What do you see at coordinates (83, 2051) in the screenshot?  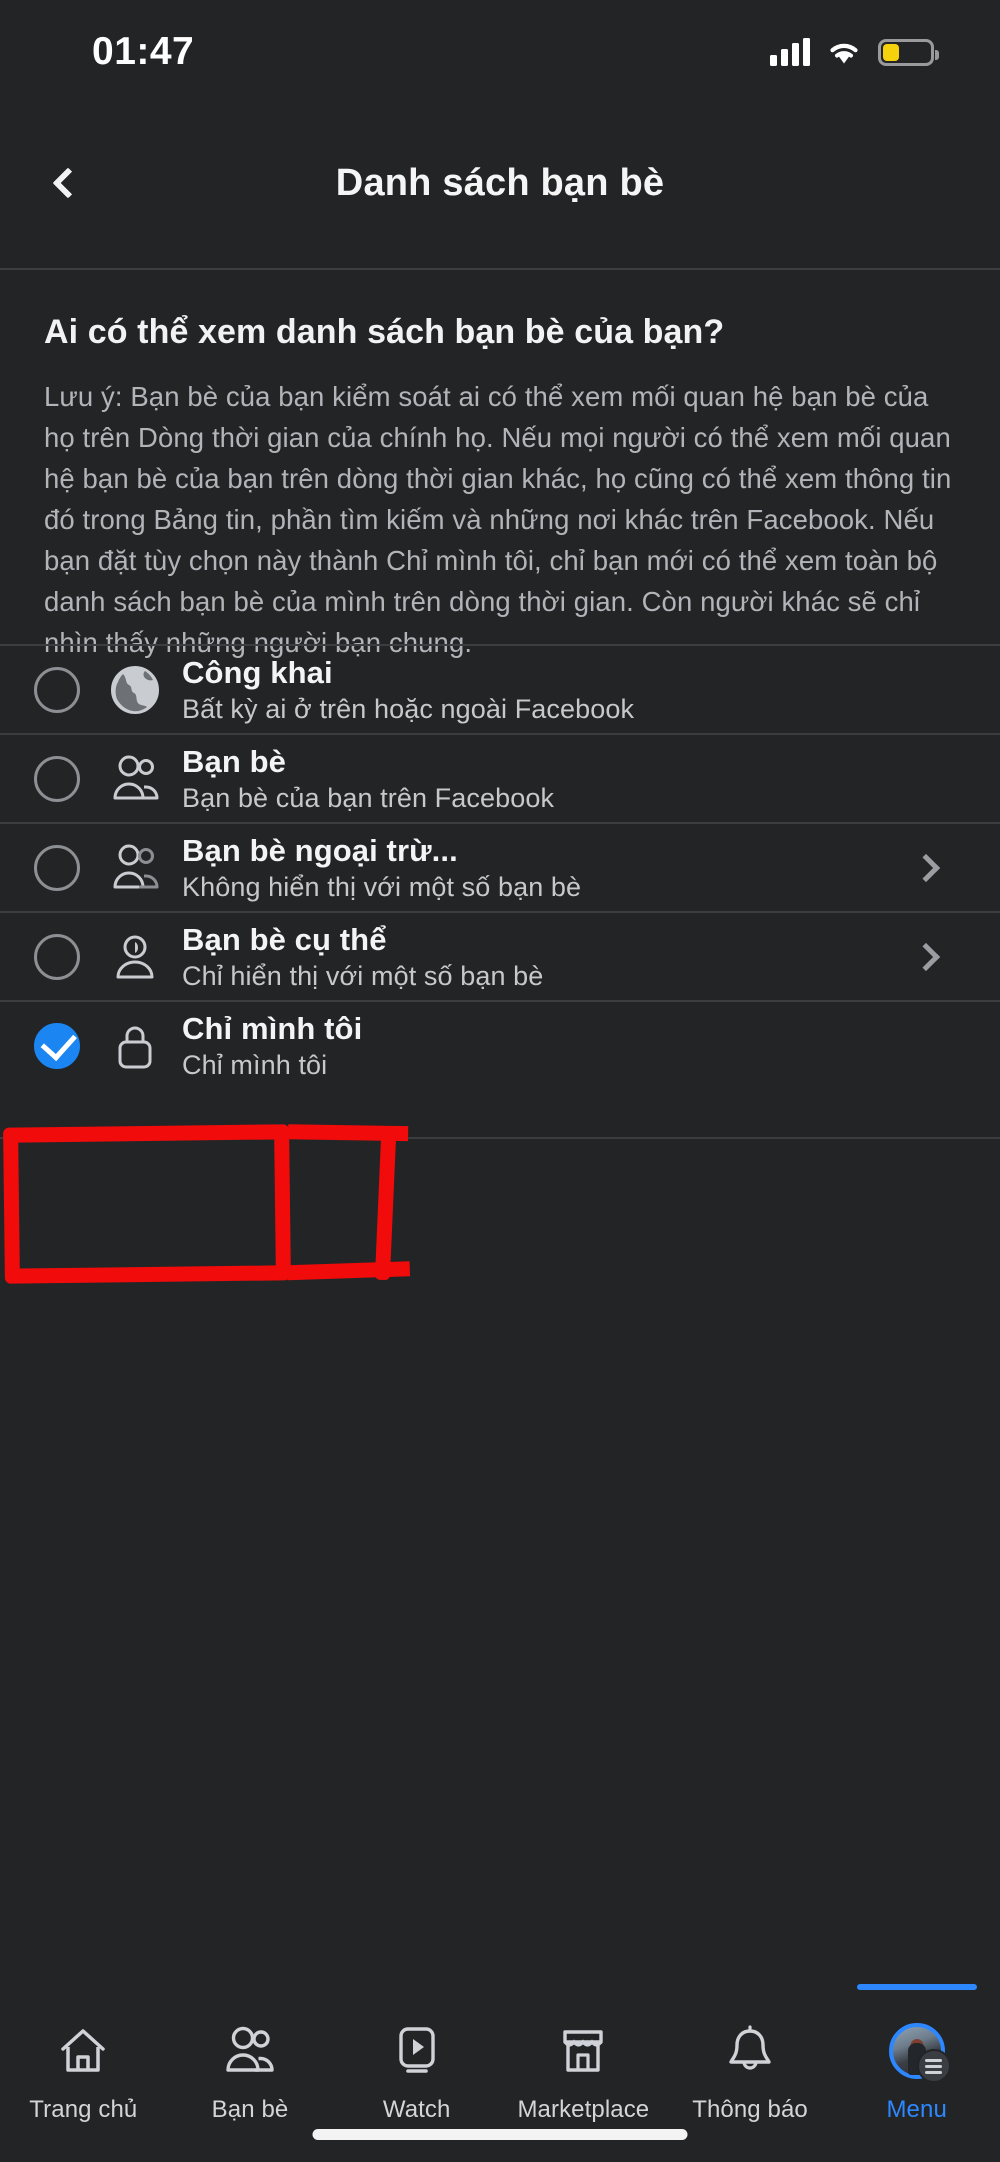 I see `home-icon` at bounding box center [83, 2051].